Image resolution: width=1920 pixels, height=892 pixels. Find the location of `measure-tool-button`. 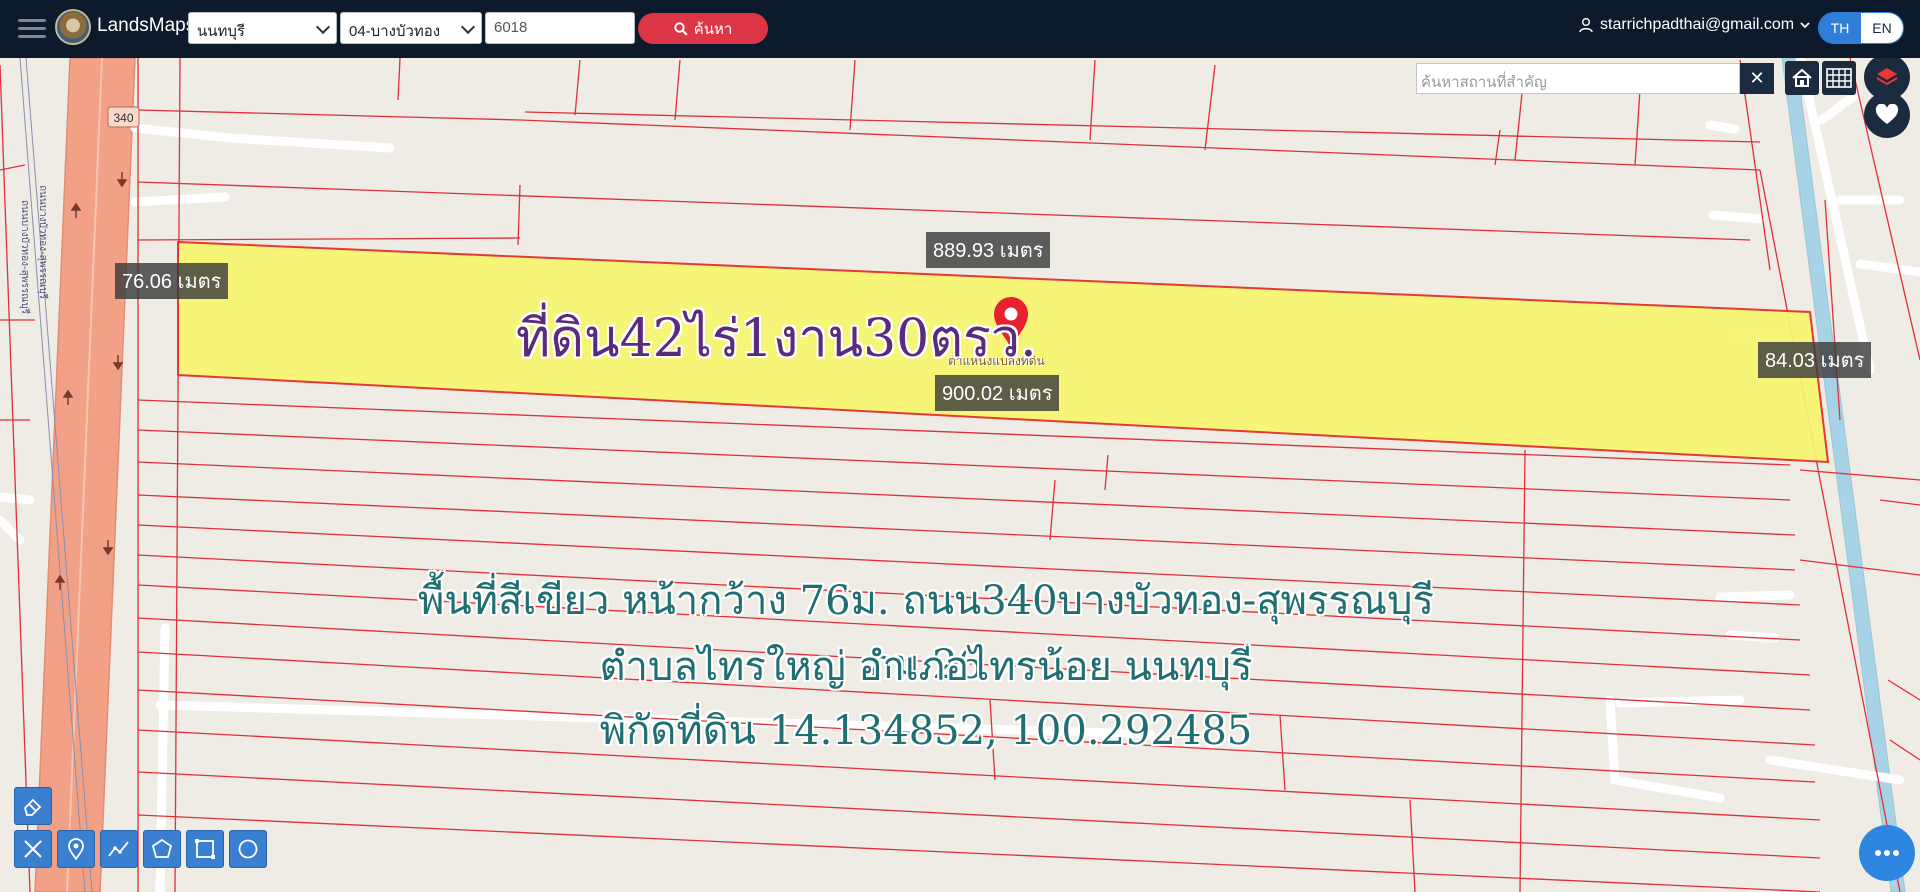

measure-tool-button is located at coordinates (33, 849).